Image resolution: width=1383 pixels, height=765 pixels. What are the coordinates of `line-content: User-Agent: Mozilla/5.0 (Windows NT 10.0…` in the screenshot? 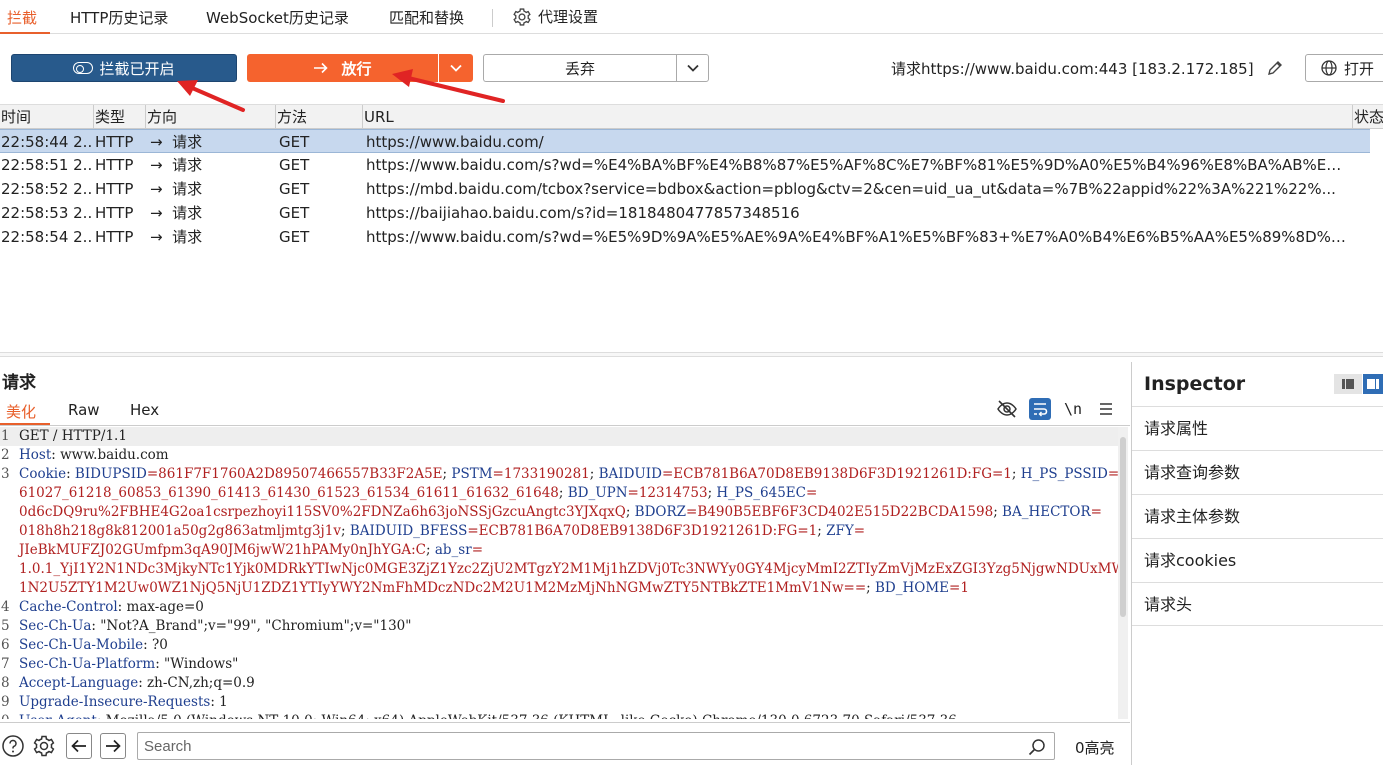 It's located at (488, 715).